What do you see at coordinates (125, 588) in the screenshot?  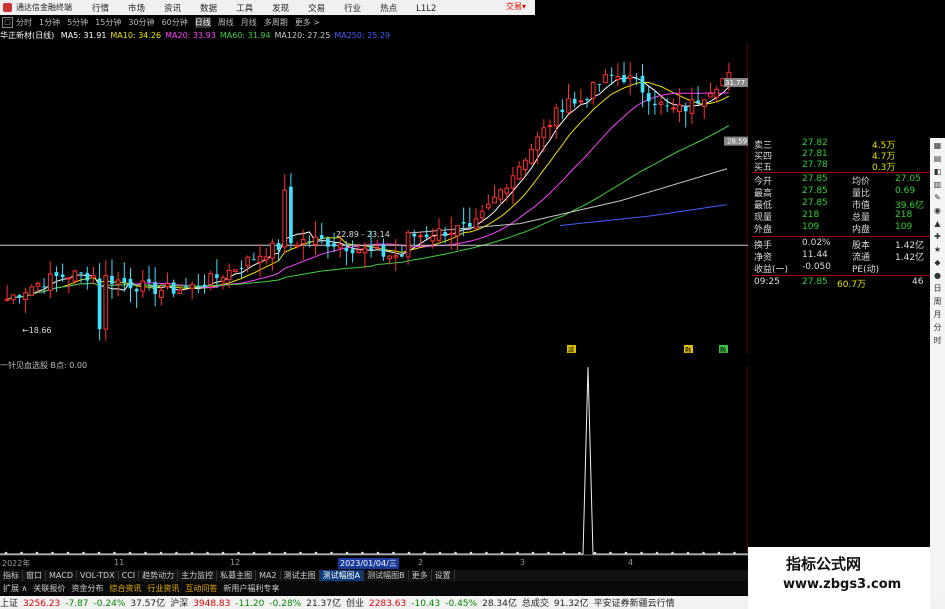 I see `extension-tab: 综合资讯` at bounding box center [125, 588].